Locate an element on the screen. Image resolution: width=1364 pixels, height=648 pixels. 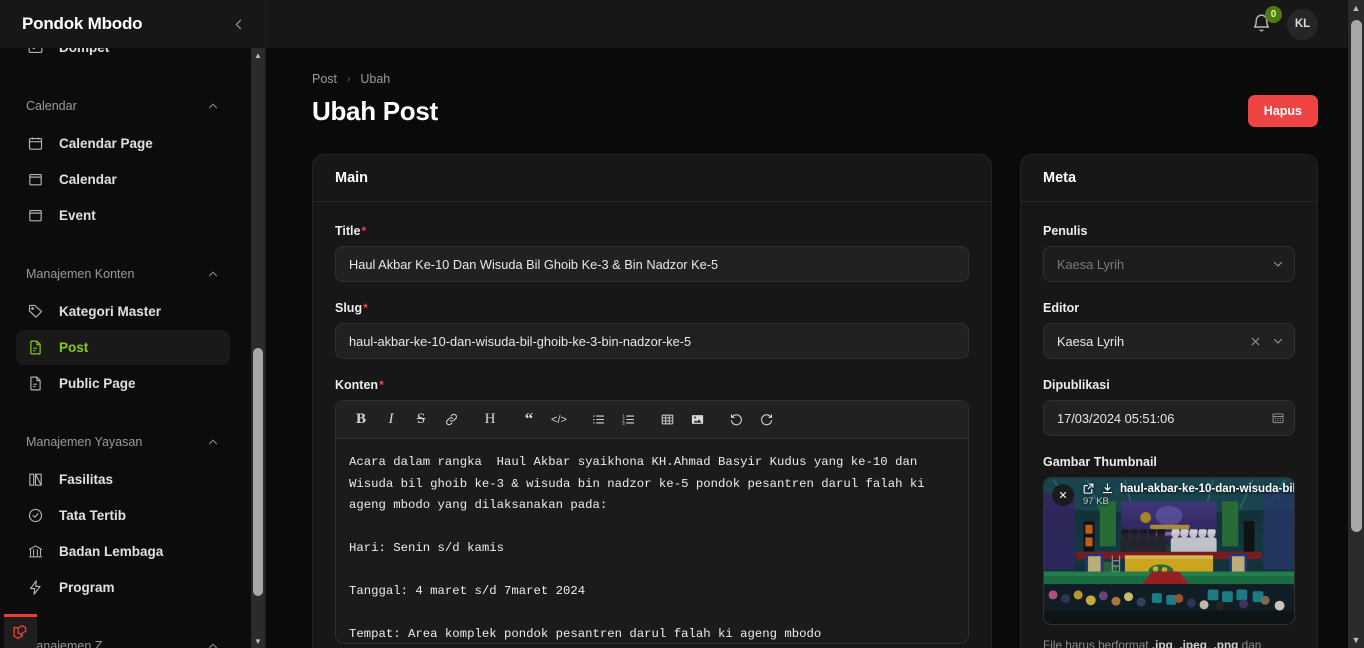
sidebar-item-label: Public Page is located at coordinates (97, 383).